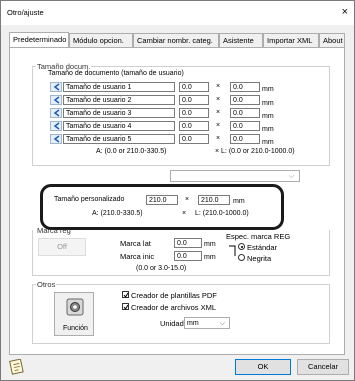 The image size is (355, 381). Describe the element at coordinates (194, 113) in the screenshot. I see `user-size-width-3: 0.0` at that location.